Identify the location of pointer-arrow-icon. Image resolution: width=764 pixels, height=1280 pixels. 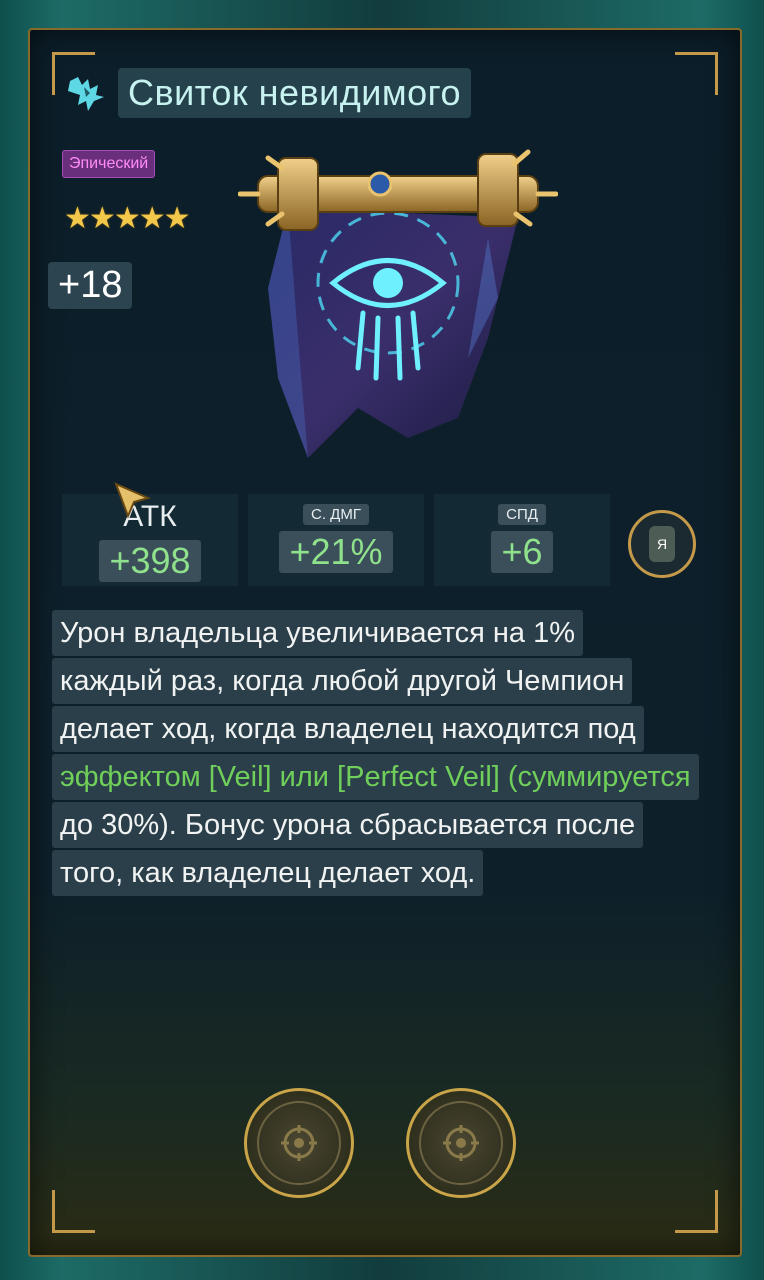
(132, 500).